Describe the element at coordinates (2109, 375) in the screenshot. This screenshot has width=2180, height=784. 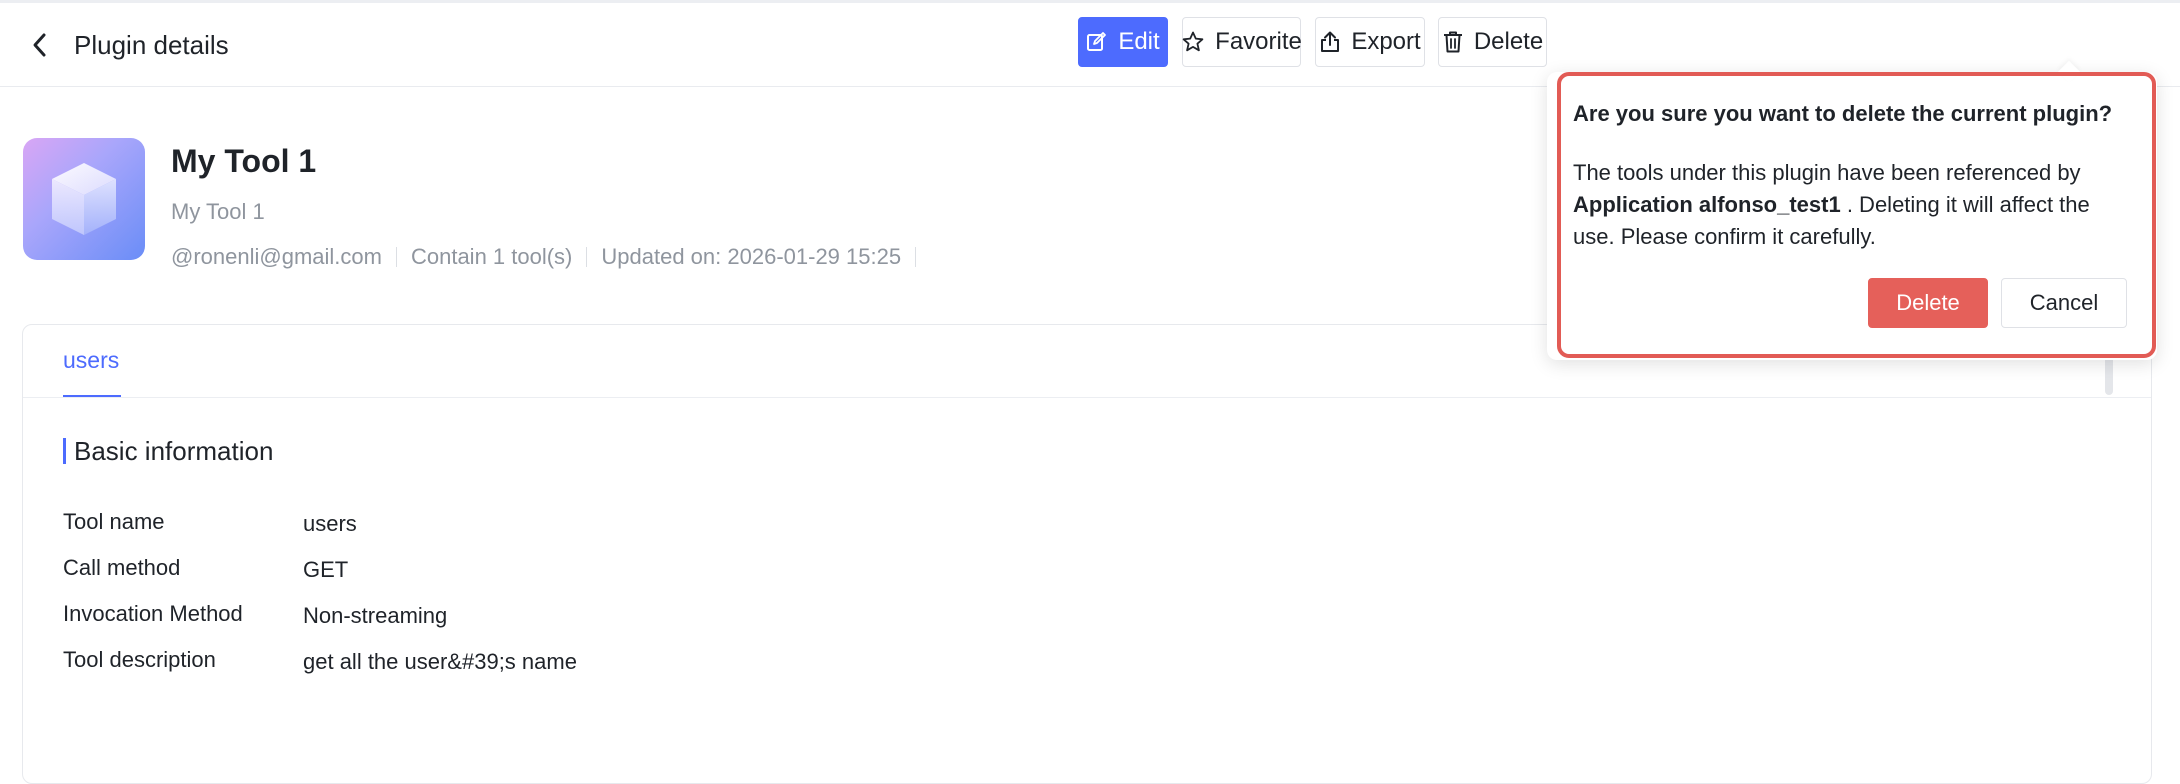
I see `tabs-scrollbar` at that location.